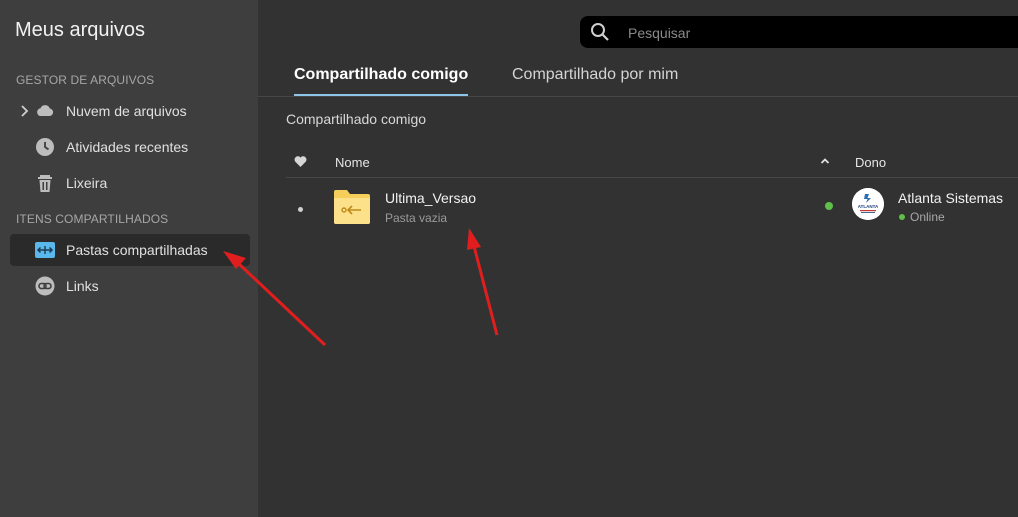 This screenshot has width=1018, height=517. I want to click on file-subtitle: Pasta vazia, so click(416, 218).